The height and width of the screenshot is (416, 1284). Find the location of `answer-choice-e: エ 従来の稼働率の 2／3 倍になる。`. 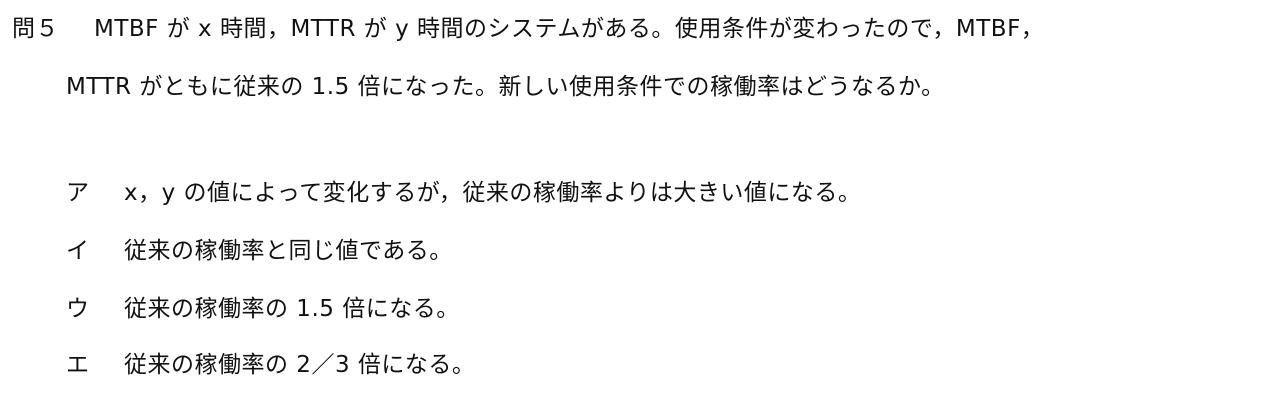

answer-choice-e: エ 従来の稼働率の 2／3 倍になる。 is located at coordinates (270, 365).